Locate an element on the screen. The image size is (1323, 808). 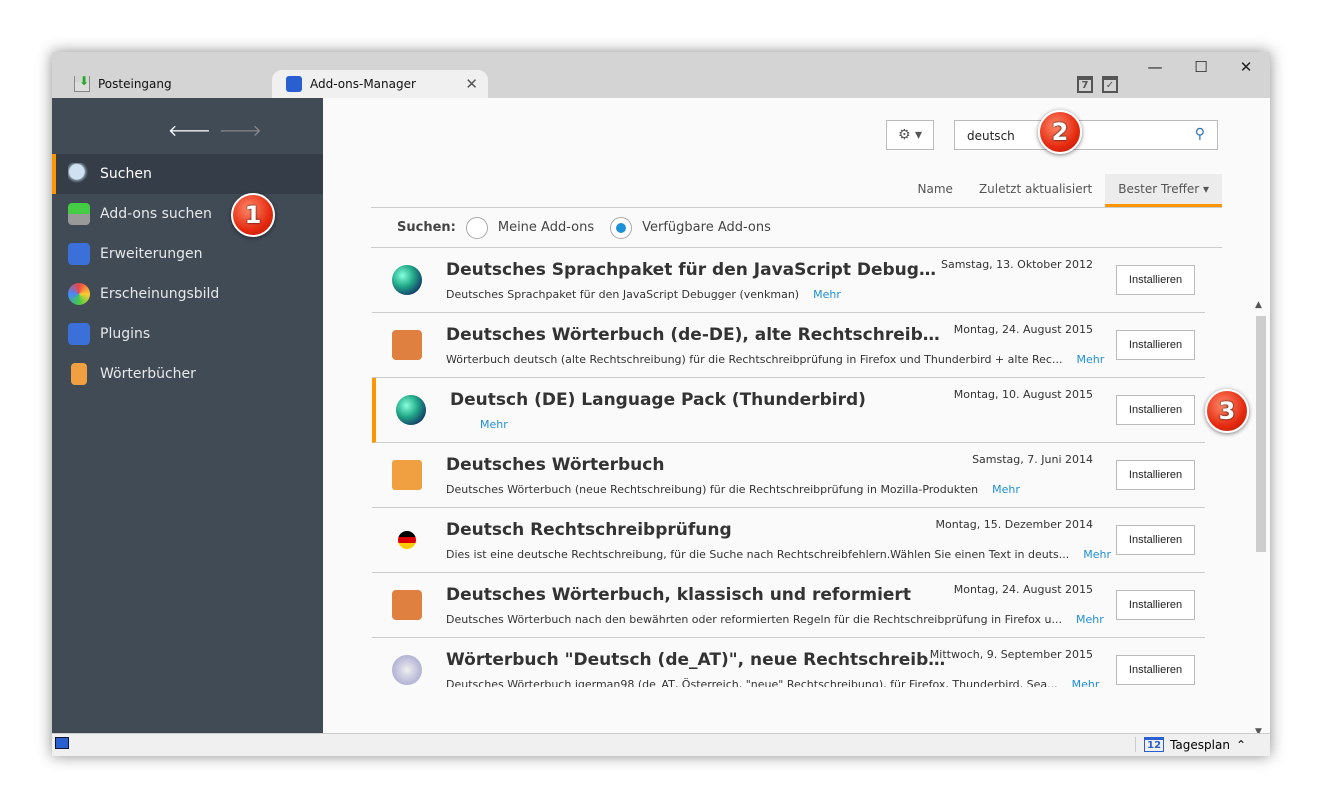
magnifier-icon is located at coordinates (79, 174).